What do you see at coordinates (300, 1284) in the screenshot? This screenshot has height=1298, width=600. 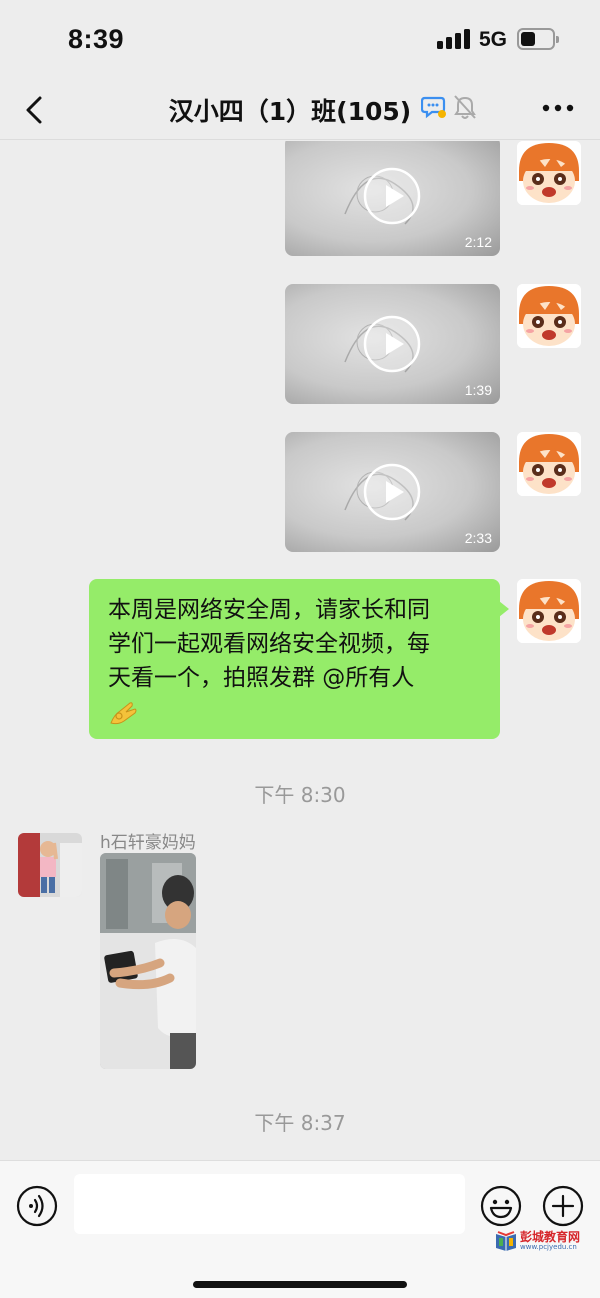 I see `home-indicator` at bounding box center [300, 1284].